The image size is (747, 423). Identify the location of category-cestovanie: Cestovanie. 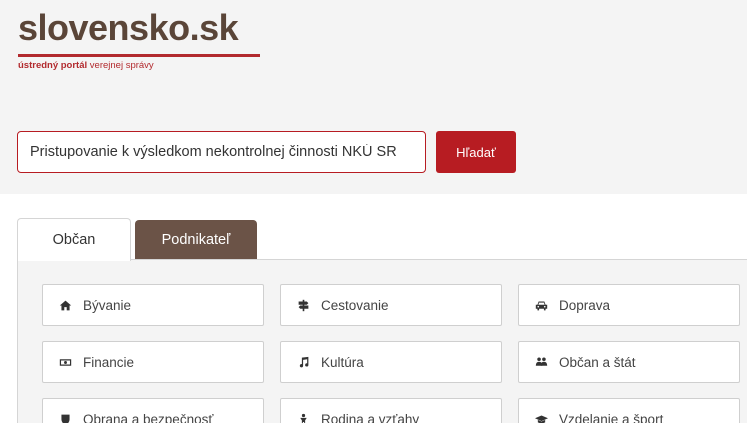
(391, 305).